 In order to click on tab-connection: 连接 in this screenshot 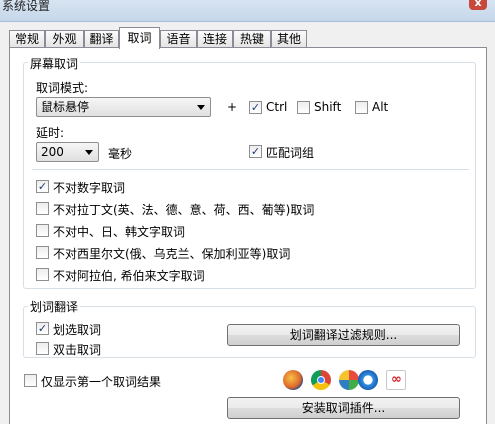, I will do `click(215, 39)`.